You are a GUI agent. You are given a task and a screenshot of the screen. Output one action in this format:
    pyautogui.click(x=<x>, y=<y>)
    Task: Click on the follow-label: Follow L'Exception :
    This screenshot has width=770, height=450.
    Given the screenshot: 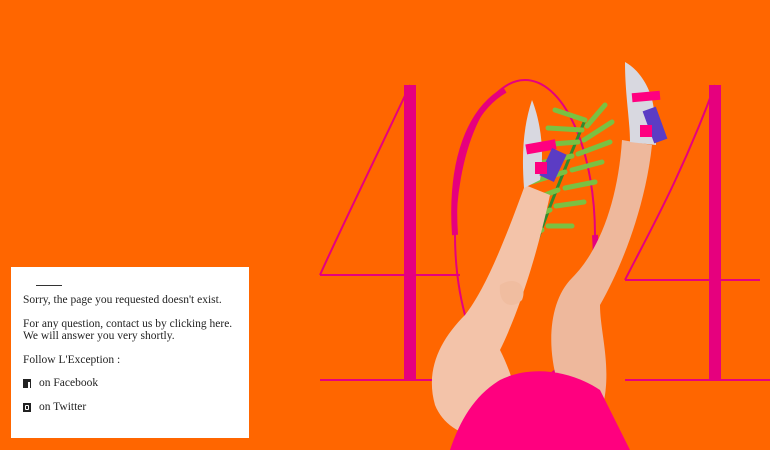 What is the action you would take?
    pyautogui.click(x=72, y=360)
    